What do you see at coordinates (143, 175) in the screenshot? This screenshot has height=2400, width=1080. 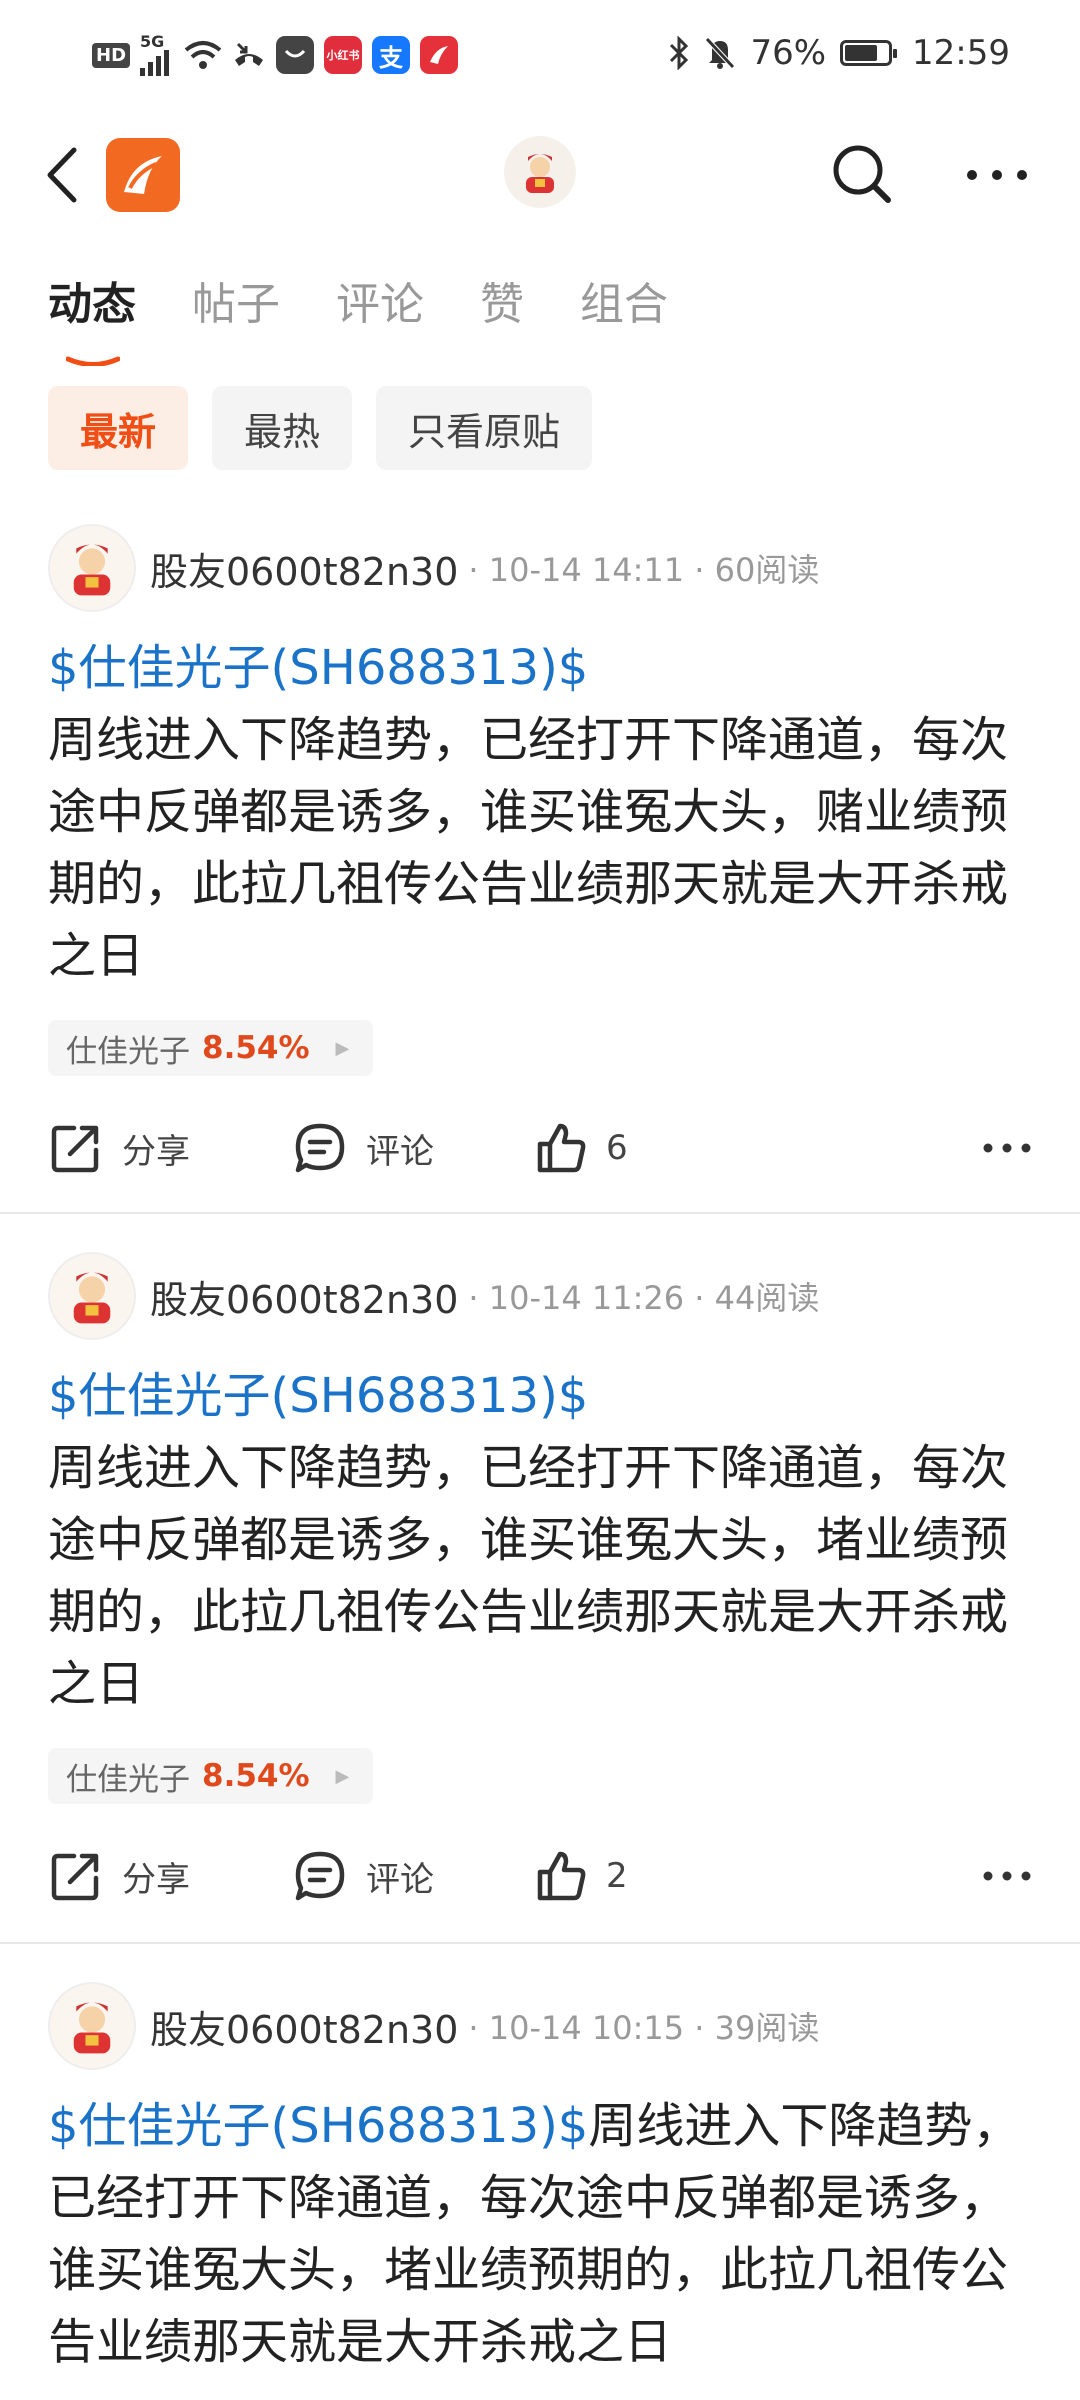 I see `app-logo-icon` at bounding box center [143, 175].